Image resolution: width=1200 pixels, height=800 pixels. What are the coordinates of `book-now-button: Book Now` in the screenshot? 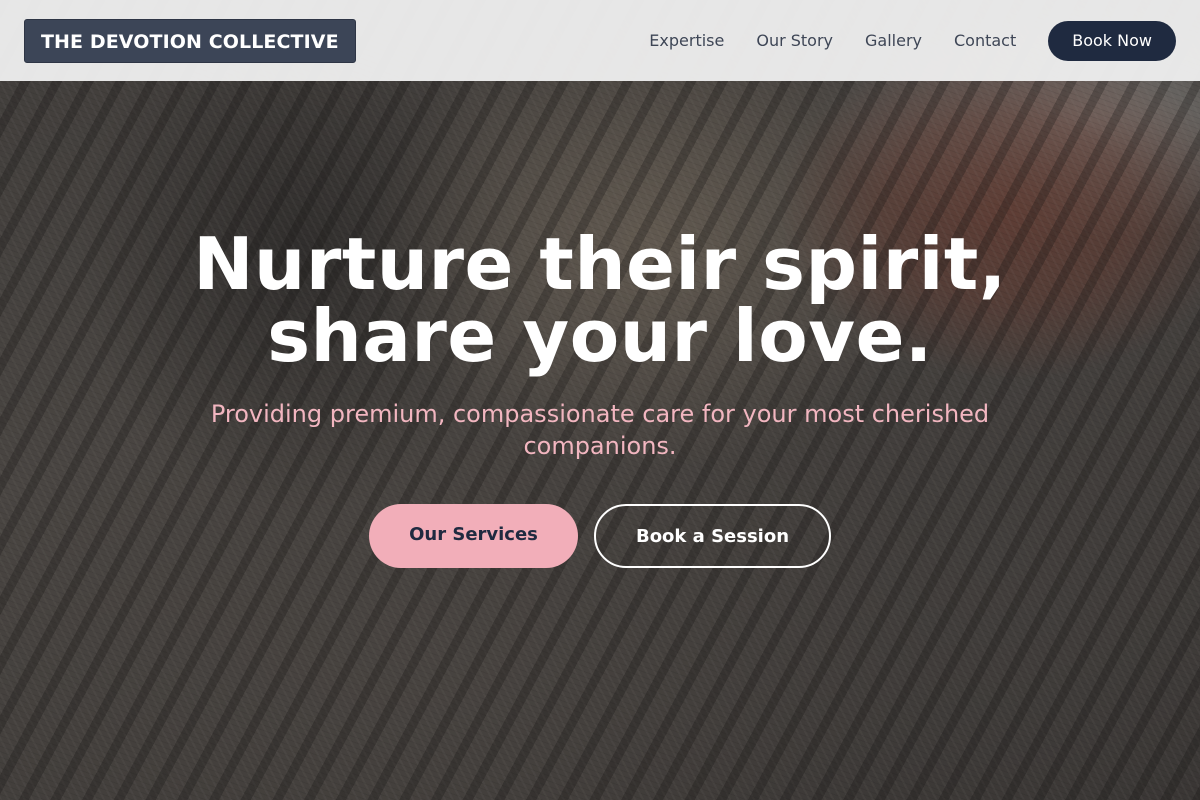 It's located at (1112, 40).